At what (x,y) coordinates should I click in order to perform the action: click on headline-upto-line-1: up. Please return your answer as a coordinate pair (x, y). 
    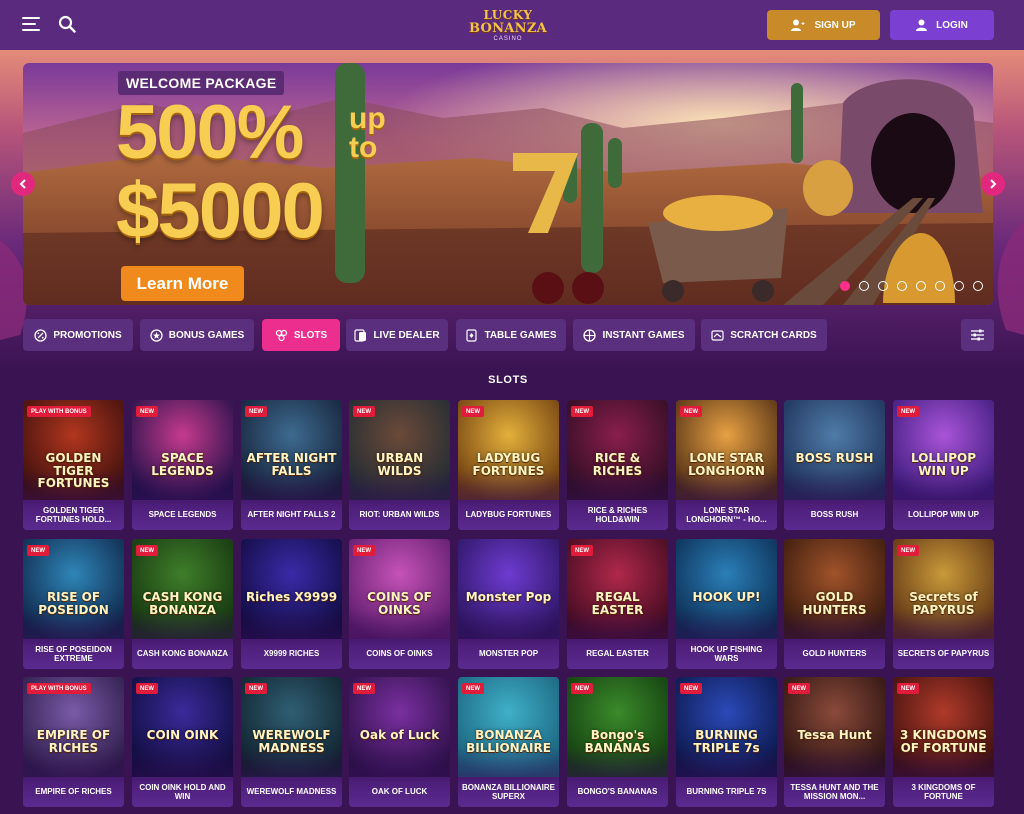
    Looking at the image, I should click on (367, 118).